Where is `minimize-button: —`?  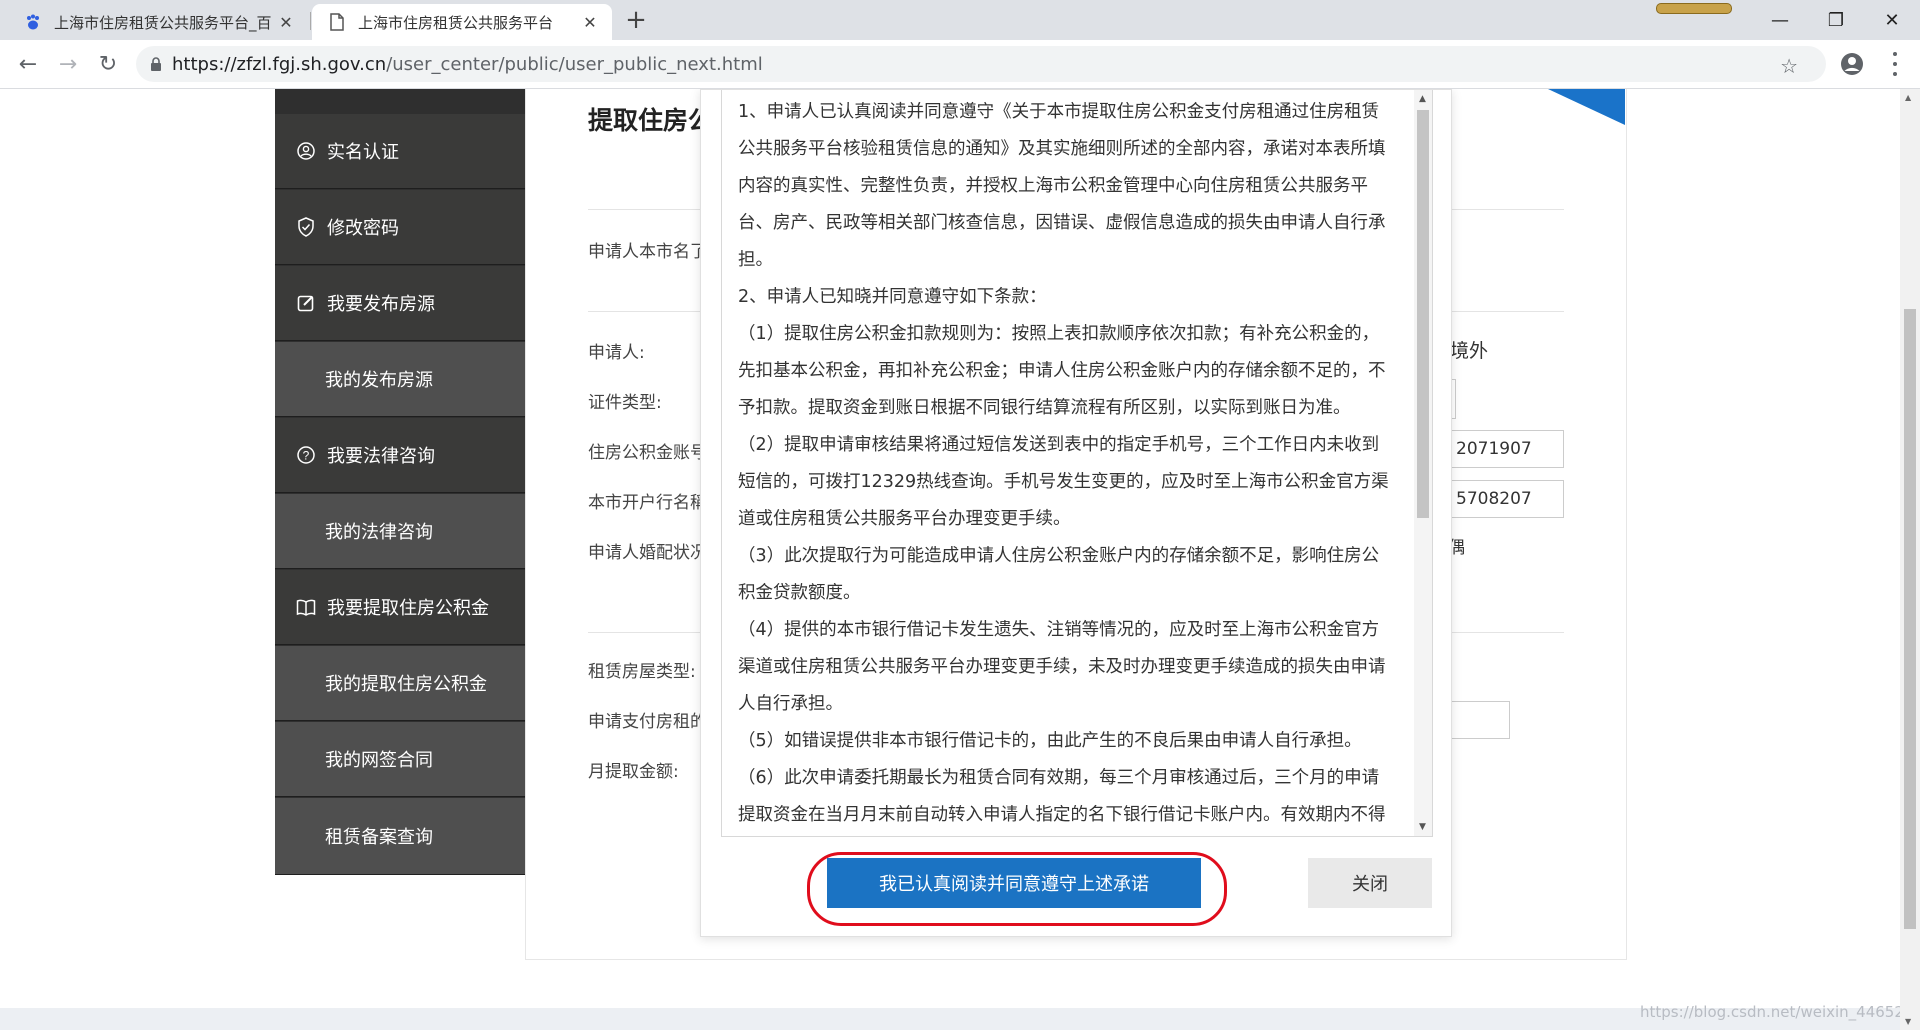 minimize-button: — is located at coordinates (1780, 20).